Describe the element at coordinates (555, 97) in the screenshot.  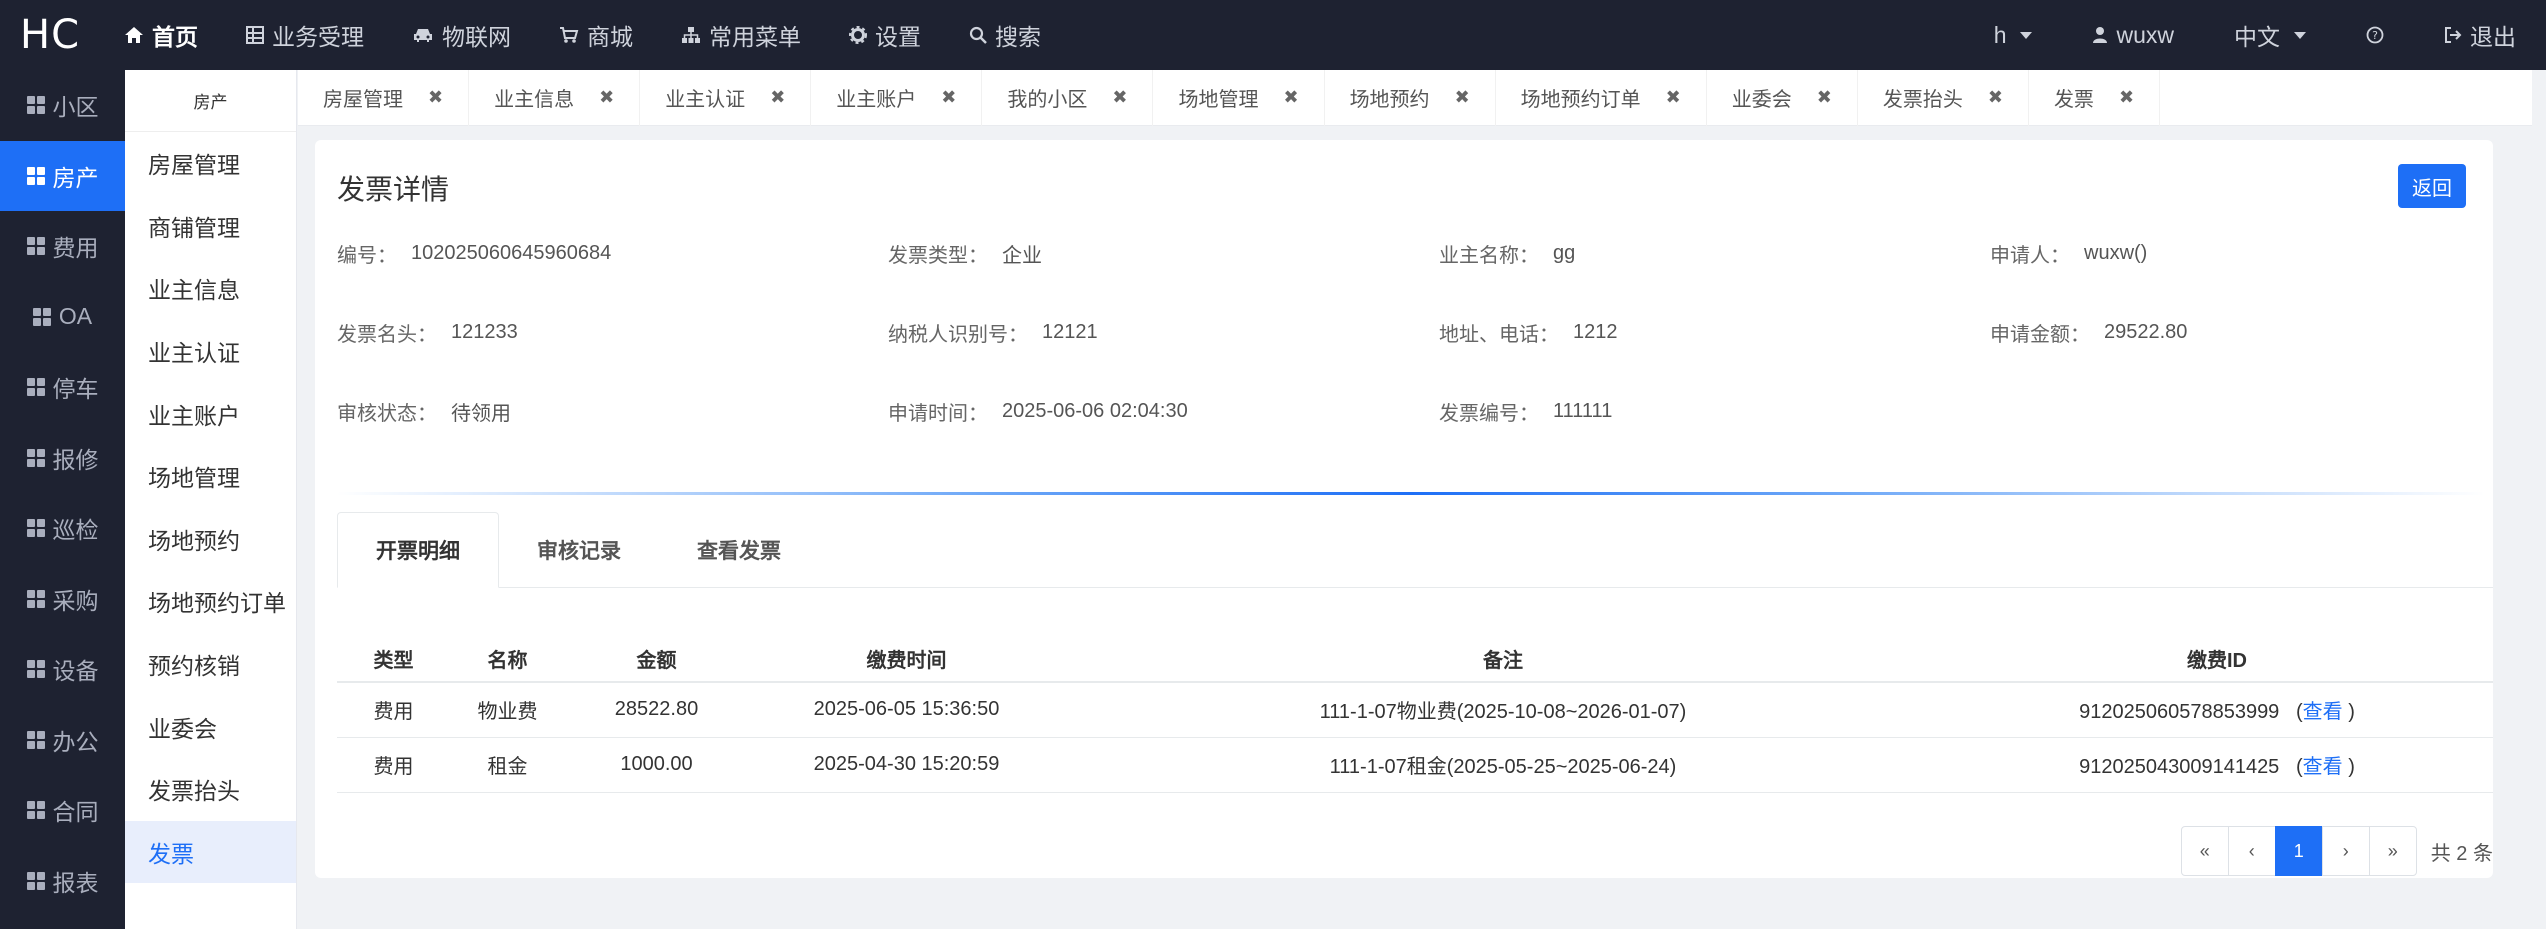
I see `tab-owner-info: 业主信息 ✖` at that location.